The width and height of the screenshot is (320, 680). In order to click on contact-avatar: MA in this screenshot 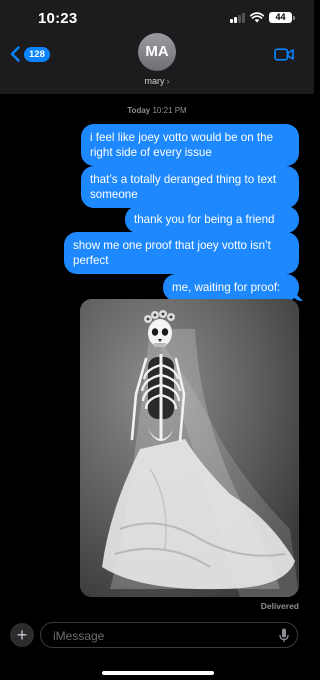, I will do `click(157, 52)`.